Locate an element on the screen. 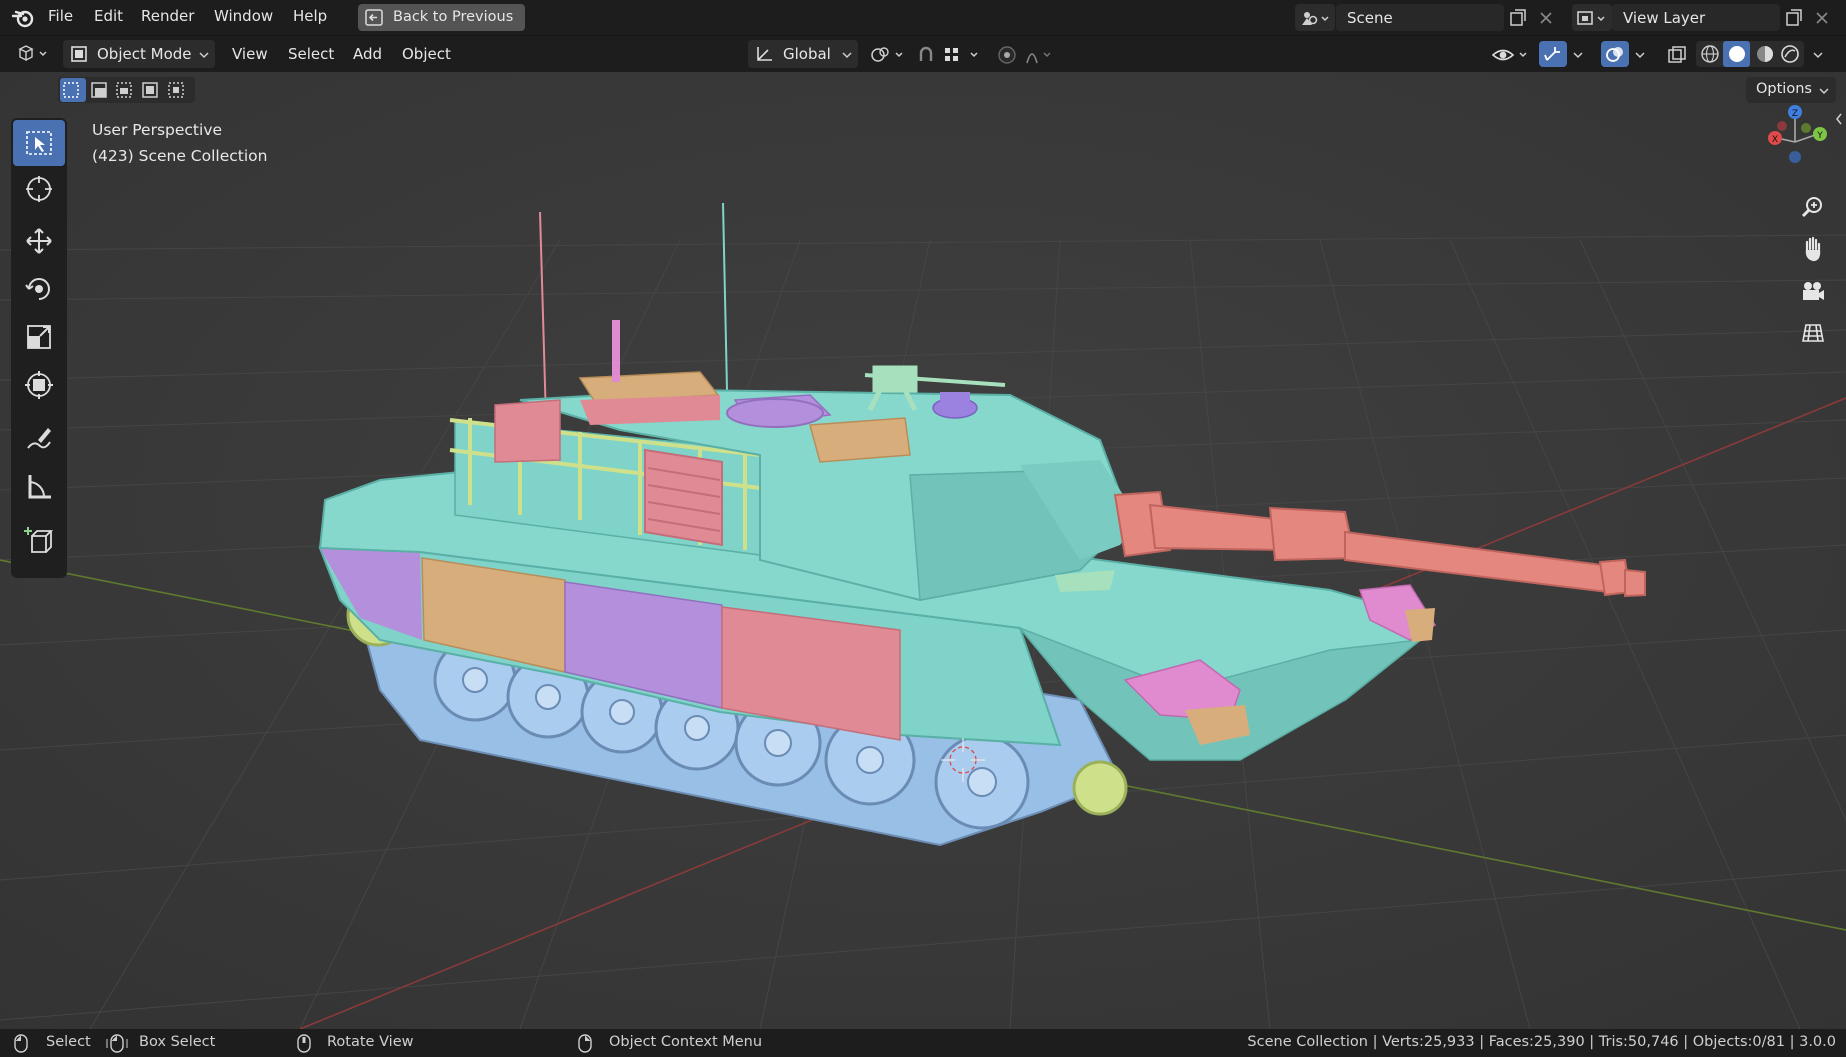 The height and width of the screenshot is (1057, 1846). pan-button is located at coordinates (1813, 249).